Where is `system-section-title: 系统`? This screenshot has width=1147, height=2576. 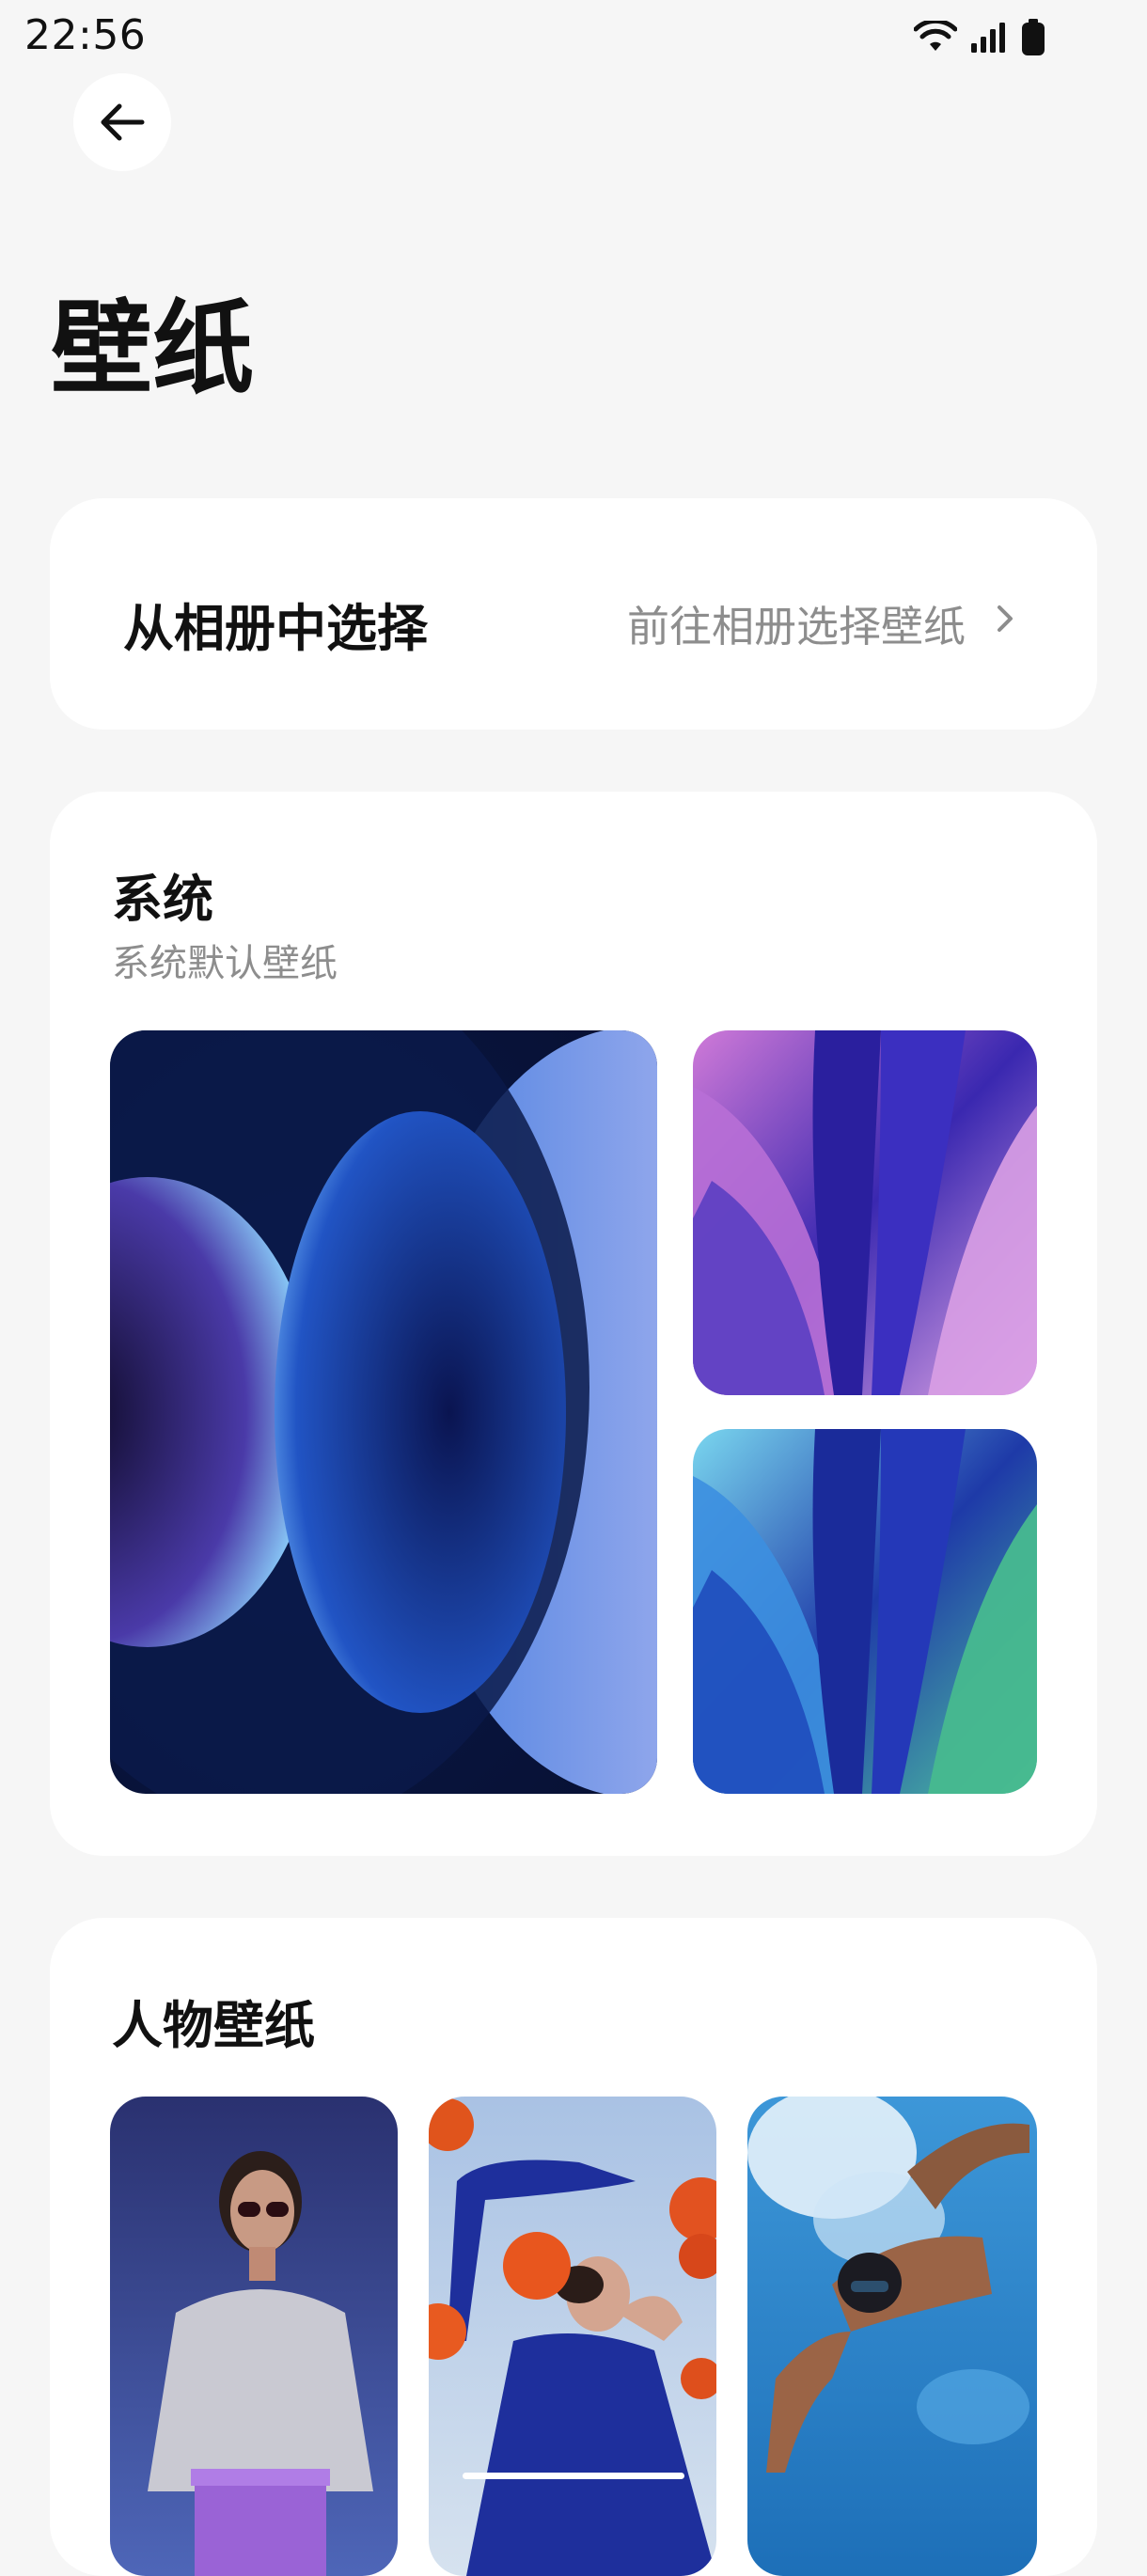
system-section-title: 系统 is located at coordinates (162, 900).